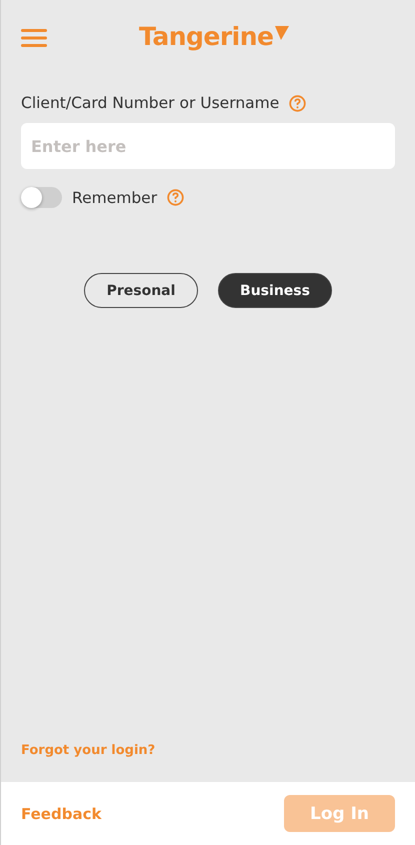 The height and width of the screenshot is (845, 415). What do you see at coordinates (275, 290) in the screenshot?
I see `account-type-button: Business` at bounding box center [275, 290].